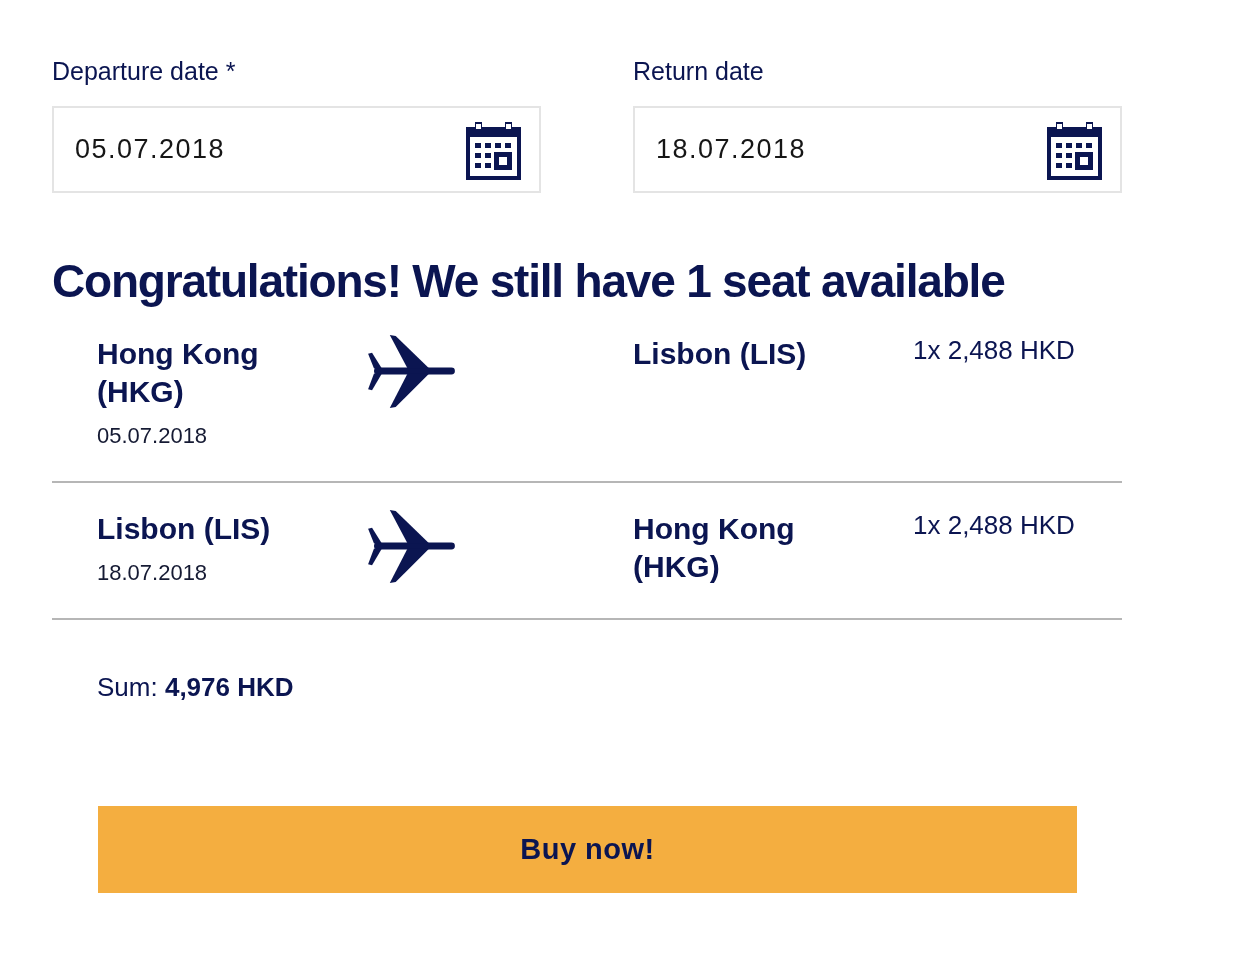 This screenshot has height=962, width=1254. What do you see at coordinates (196, 687) in the screenshot?
I see `total-sum: Sum: 4,976 HKD` at bounding box center [196, 687].